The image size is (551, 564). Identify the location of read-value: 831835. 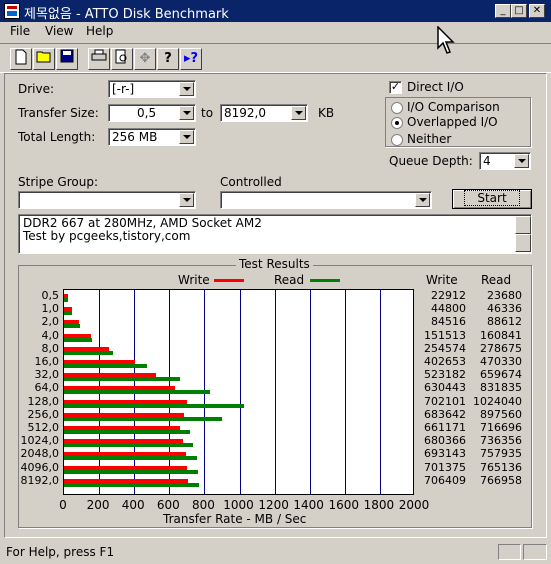
(501, 388).